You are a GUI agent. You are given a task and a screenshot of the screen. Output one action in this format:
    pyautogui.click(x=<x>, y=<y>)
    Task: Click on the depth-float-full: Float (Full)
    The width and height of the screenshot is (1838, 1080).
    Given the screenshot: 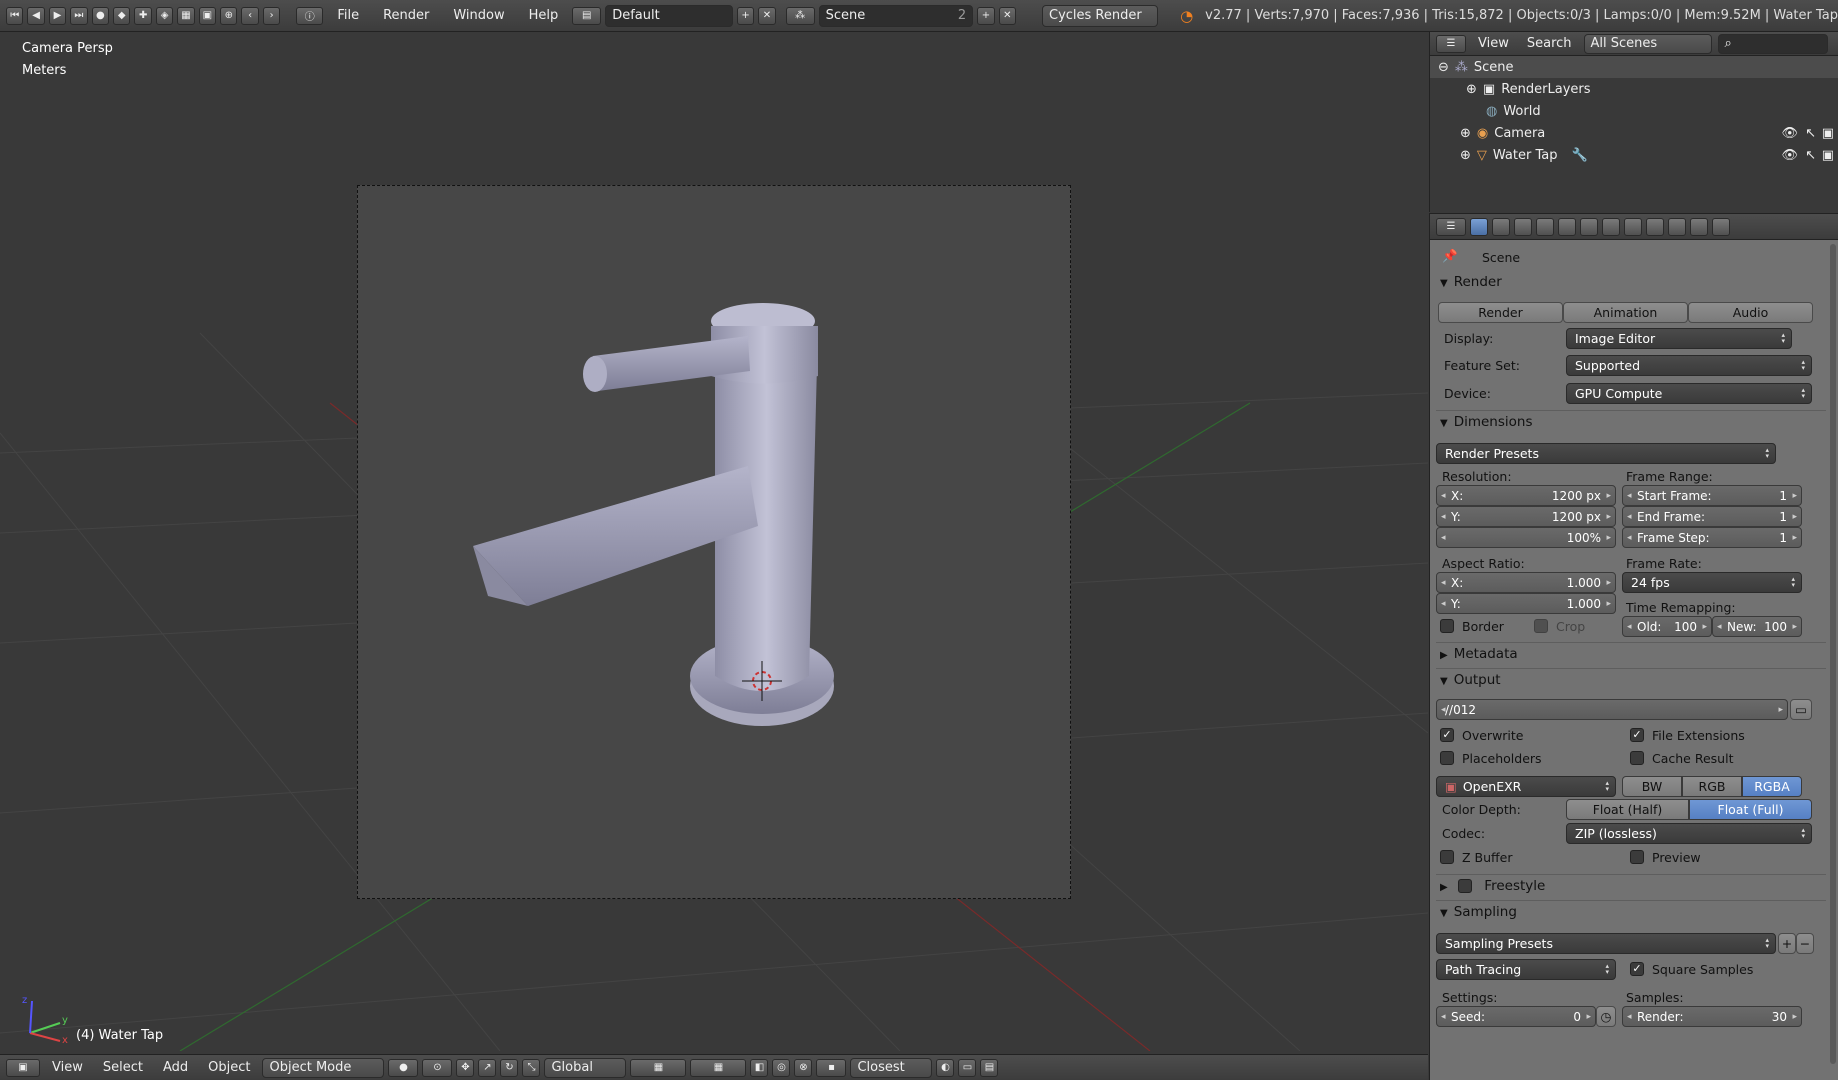 What is the action you would take?
    pyautogui.click(x=1750, y=809)
    